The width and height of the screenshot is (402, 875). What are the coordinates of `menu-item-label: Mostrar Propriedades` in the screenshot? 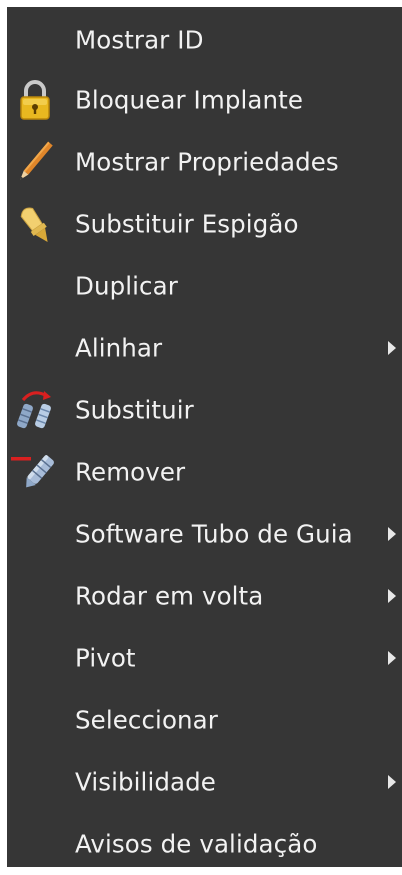 It's located at (207, 162).